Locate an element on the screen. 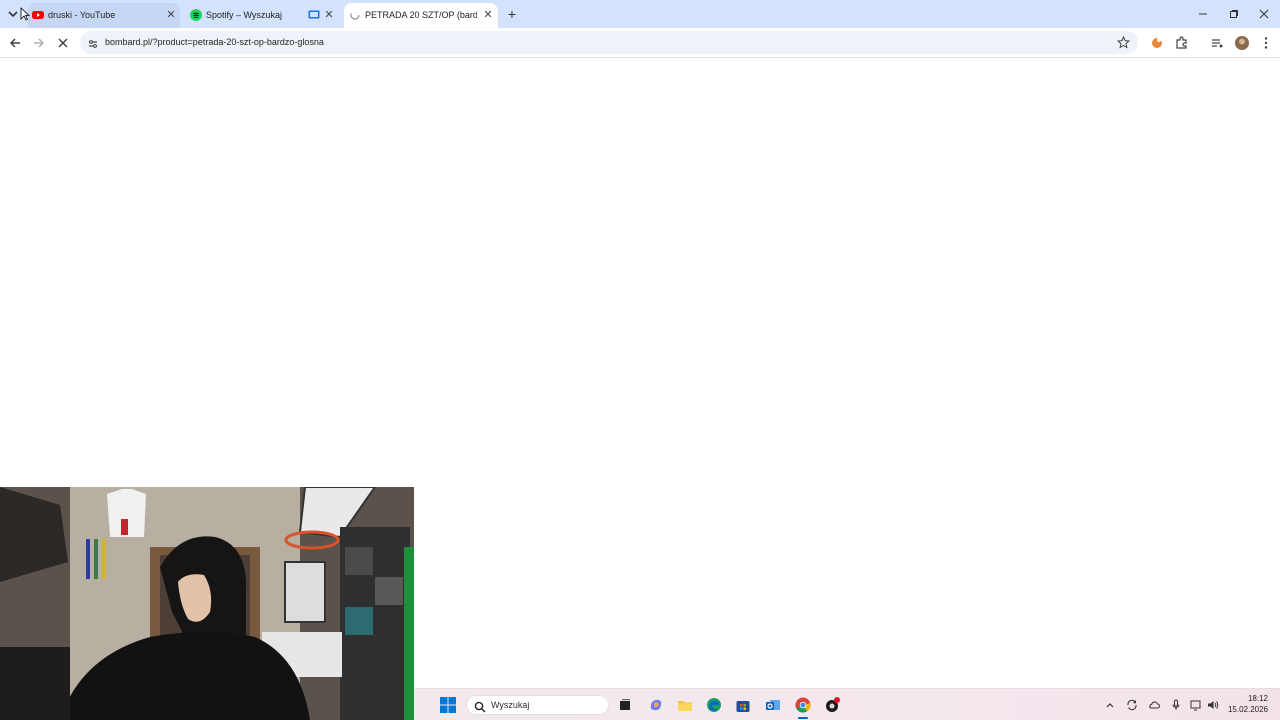  sync-icon is located at coordinates (1132, 705).